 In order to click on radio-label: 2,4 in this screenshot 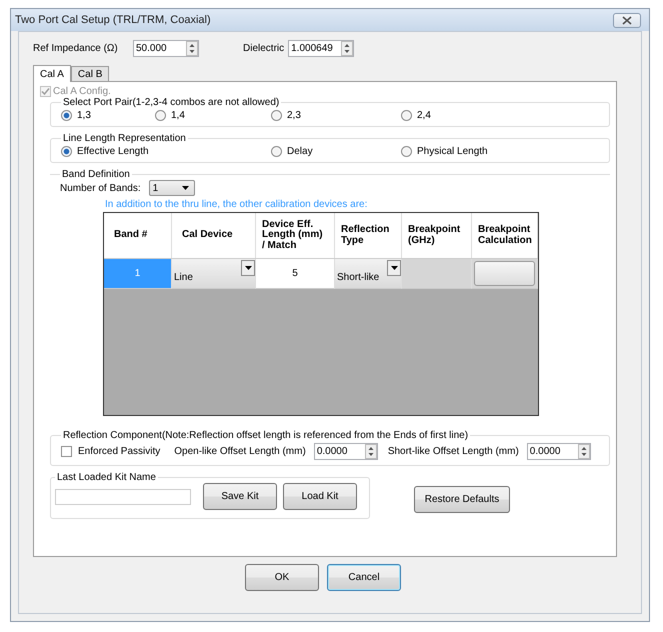, I will do `click(424, 115)`.